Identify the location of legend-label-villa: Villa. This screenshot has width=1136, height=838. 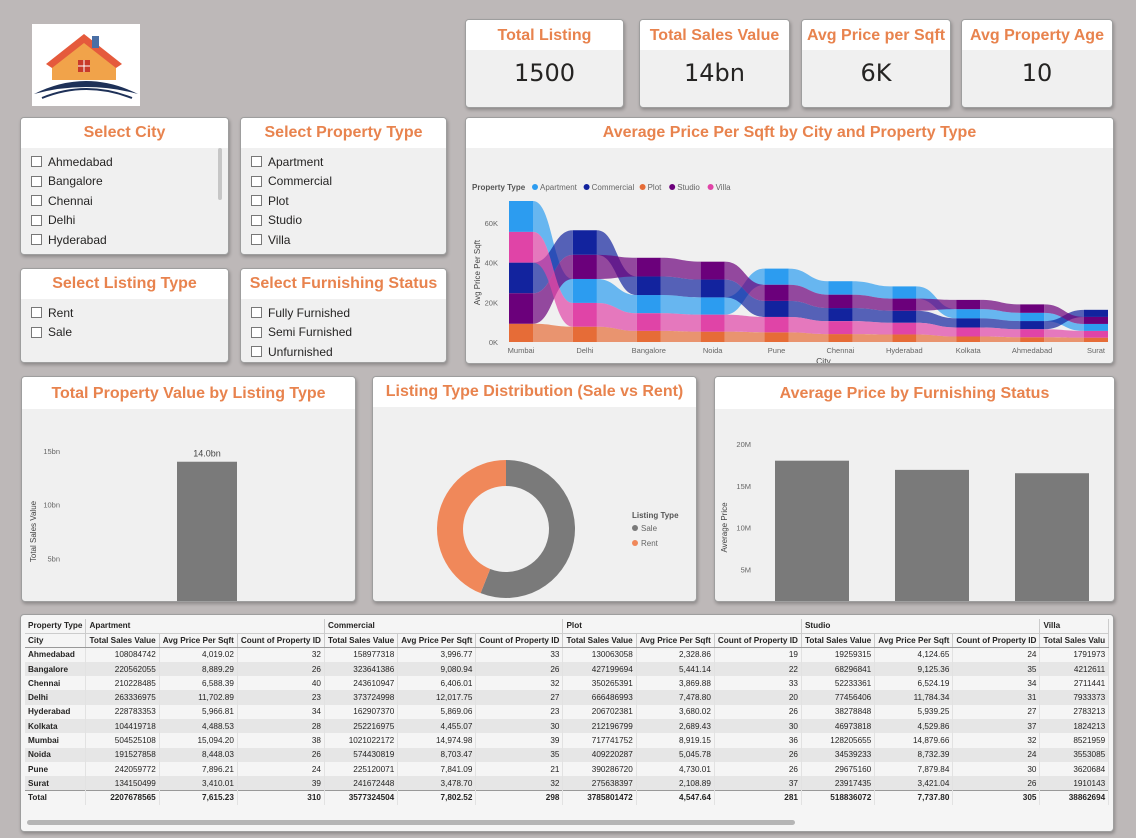
(724, 187).